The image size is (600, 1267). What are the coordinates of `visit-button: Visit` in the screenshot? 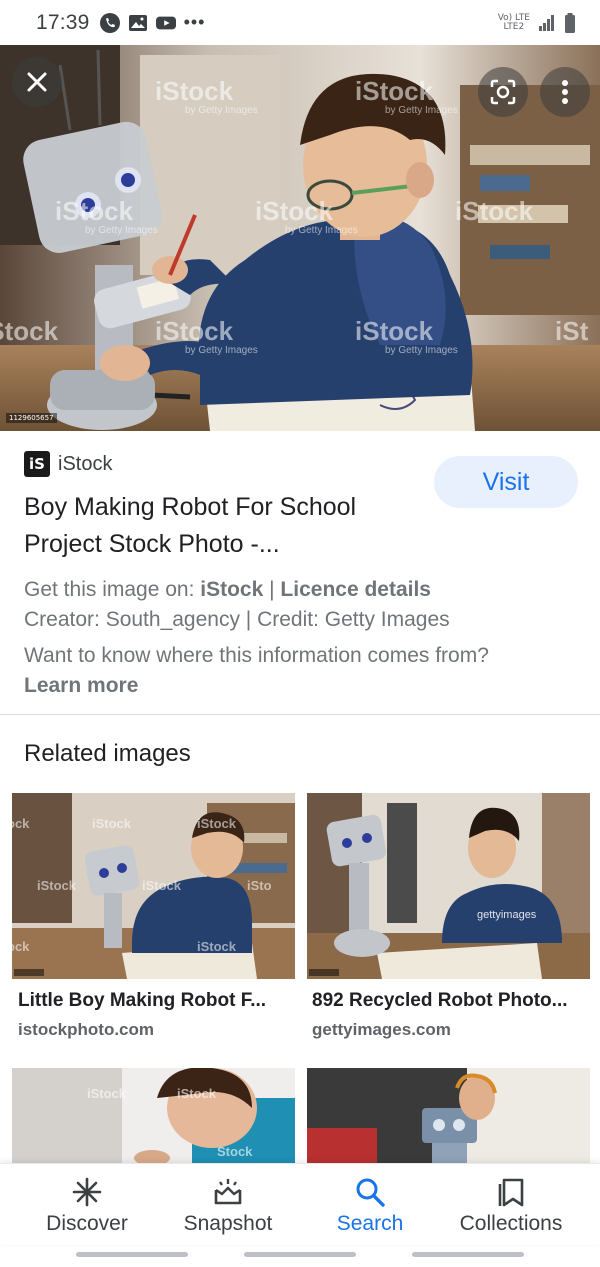 It's located at (506, 482).